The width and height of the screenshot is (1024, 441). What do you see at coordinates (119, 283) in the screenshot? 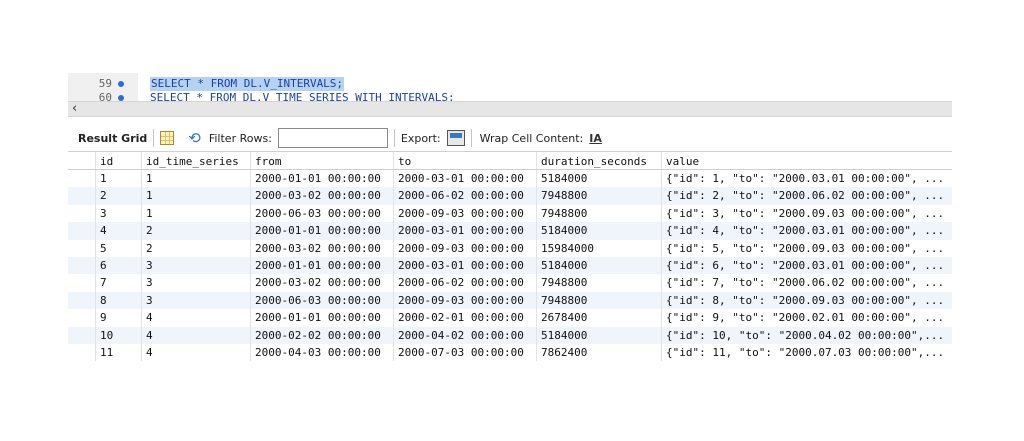
I see `cell-id: 7` at bounding box center [119, 283].